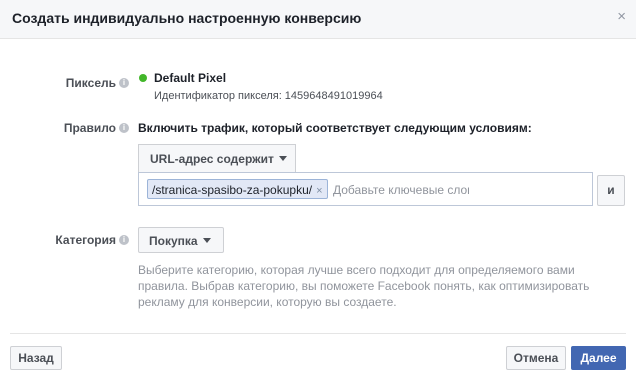 This screenshot has width=636, height=382. Describe the element at coordinates (85, 240) in the screenshot. I see `category-label: Категория` at that location.